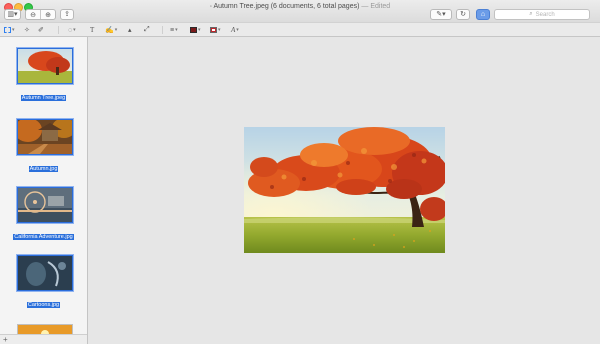  I want to click on share-icon: ⇪, so click(67, 14).